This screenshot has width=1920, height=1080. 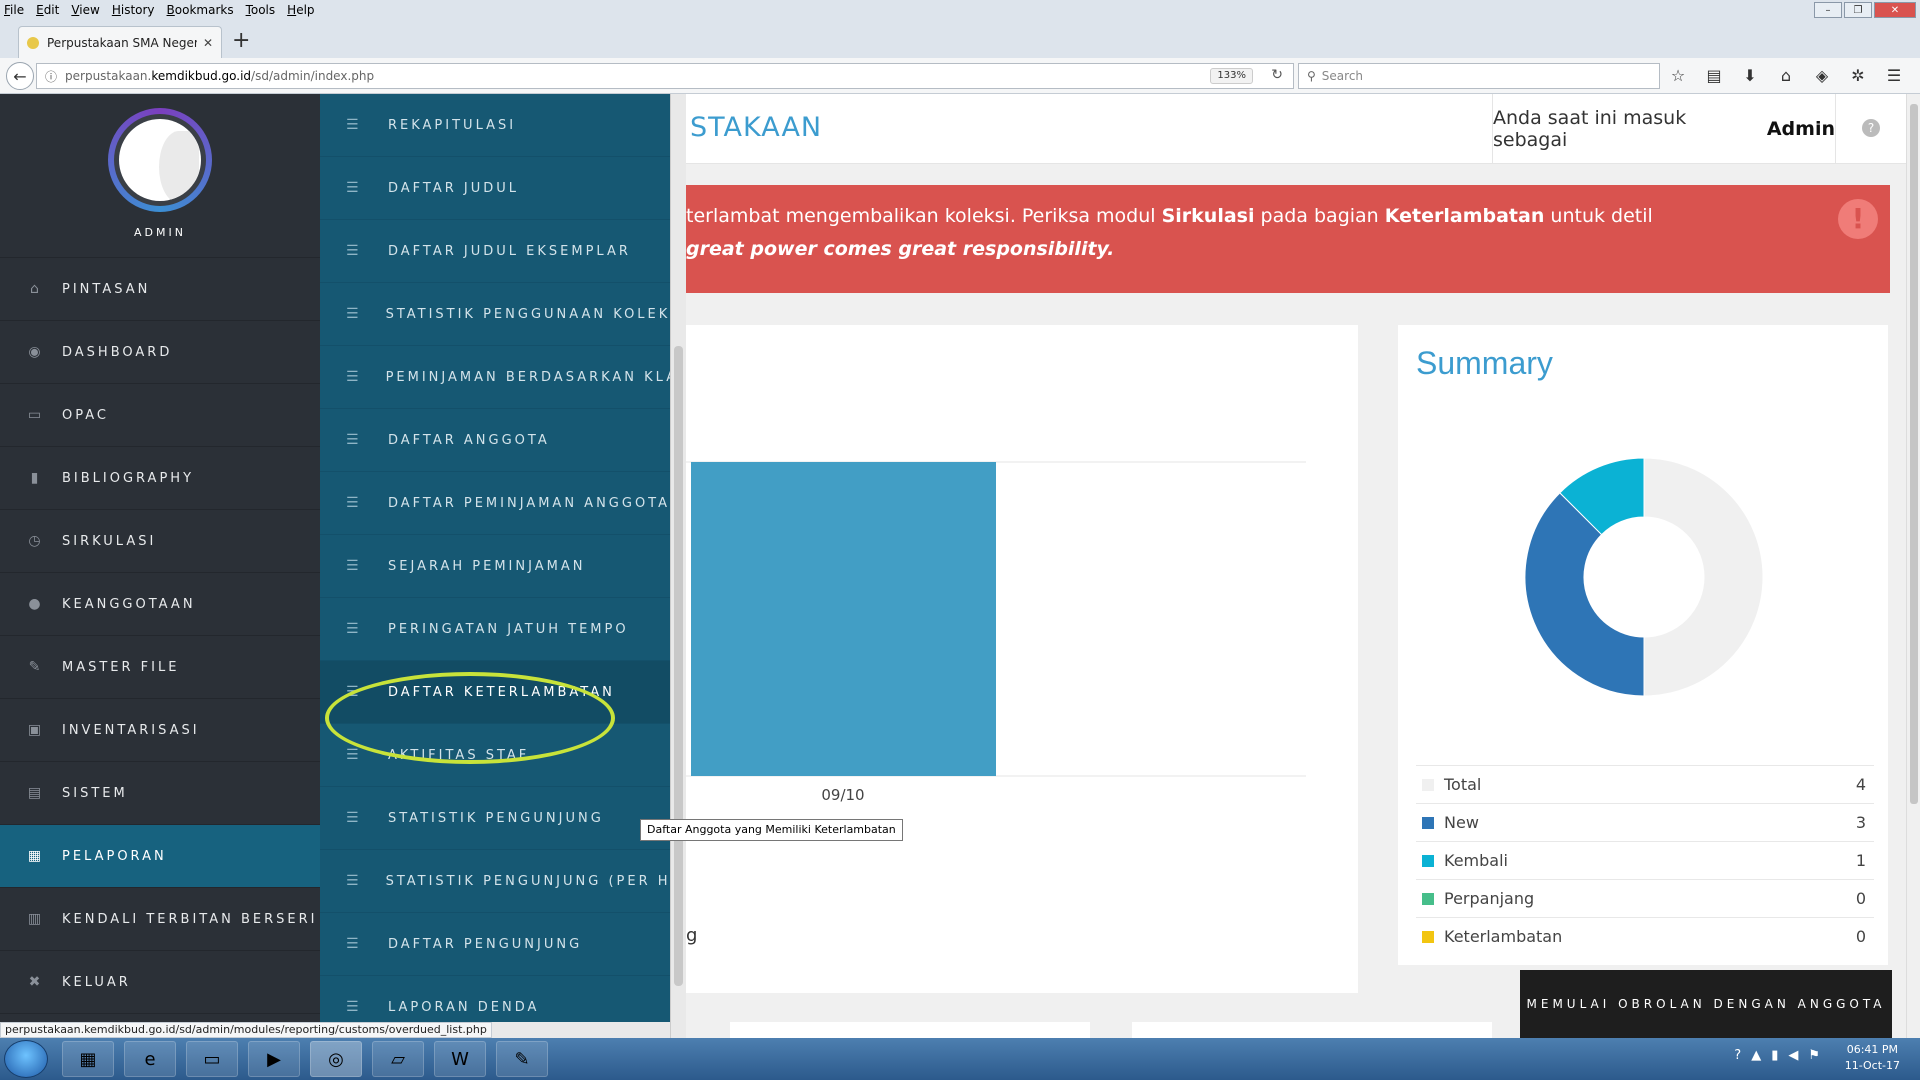 What do you see at coordinates (36, 982) in the screenshot?
I see `close-icon: ✖` at bounding box center [36, 982].